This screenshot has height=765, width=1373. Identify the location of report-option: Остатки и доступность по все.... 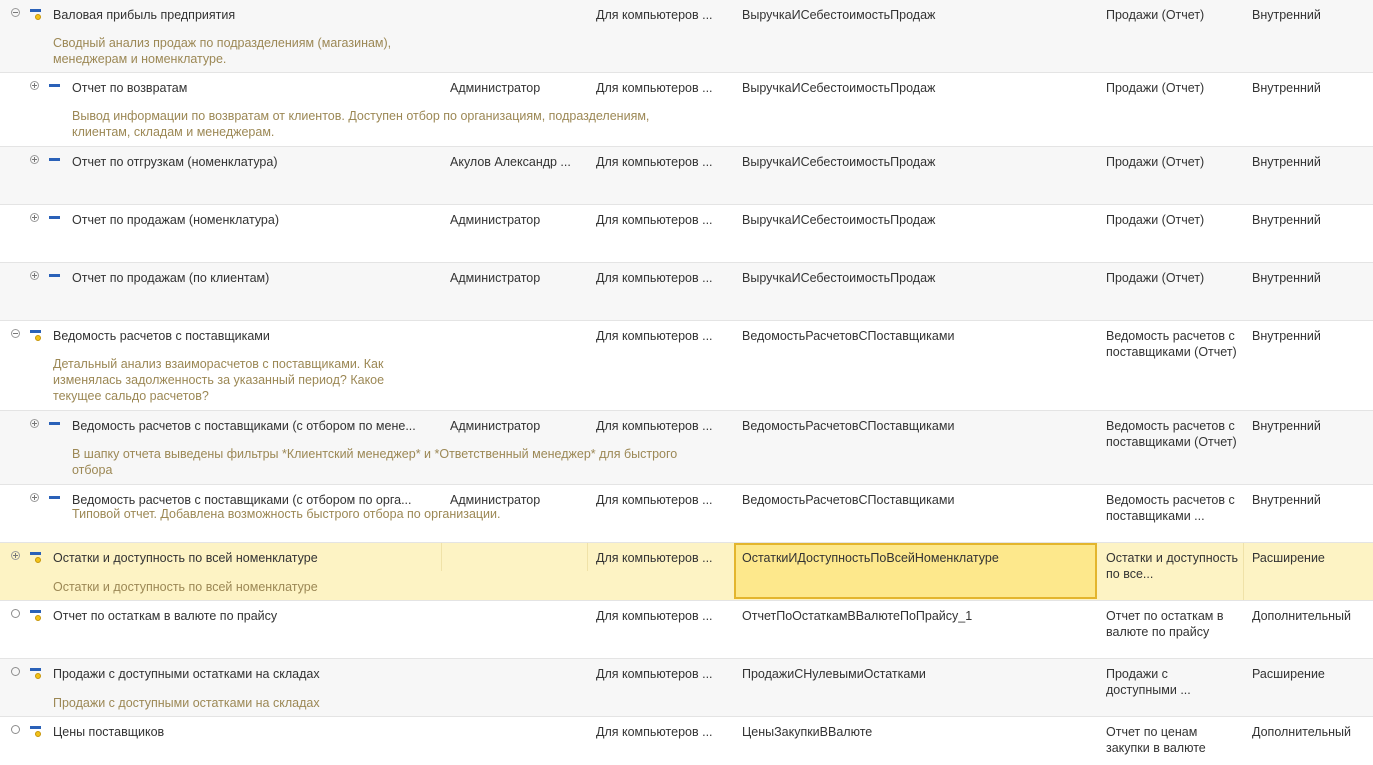
(1172, 566).